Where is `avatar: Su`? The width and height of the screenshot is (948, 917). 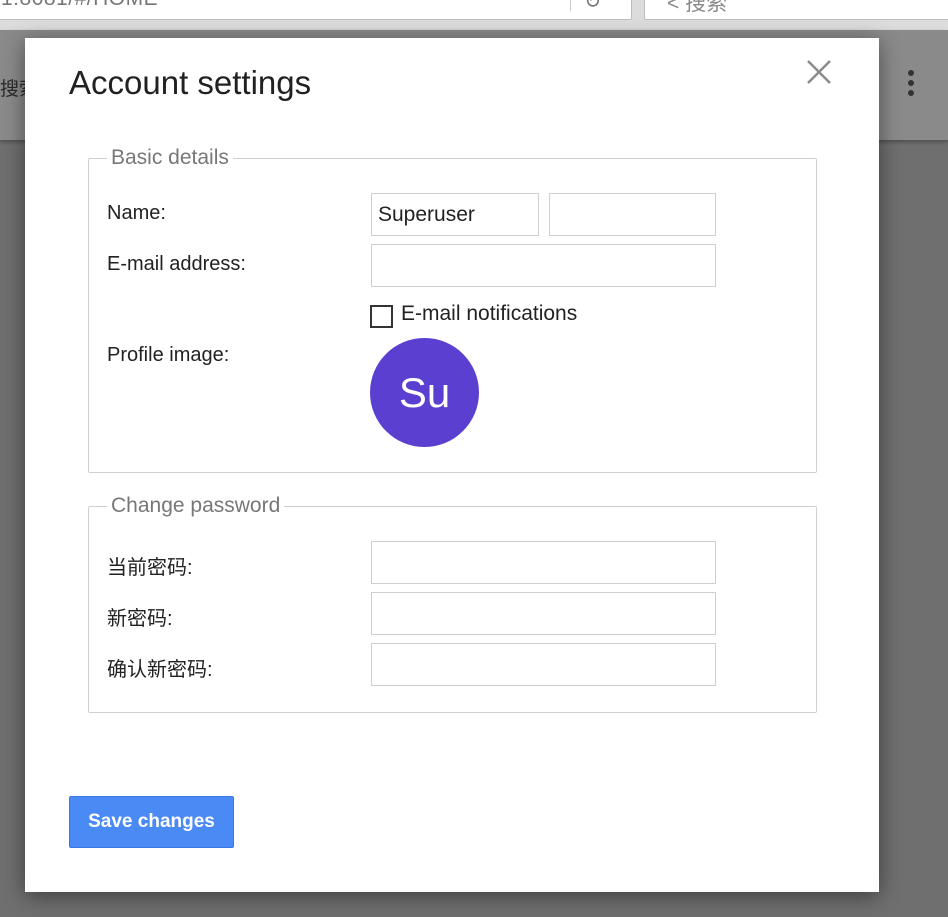
avatar: Su is located at coordinates (424, 392).